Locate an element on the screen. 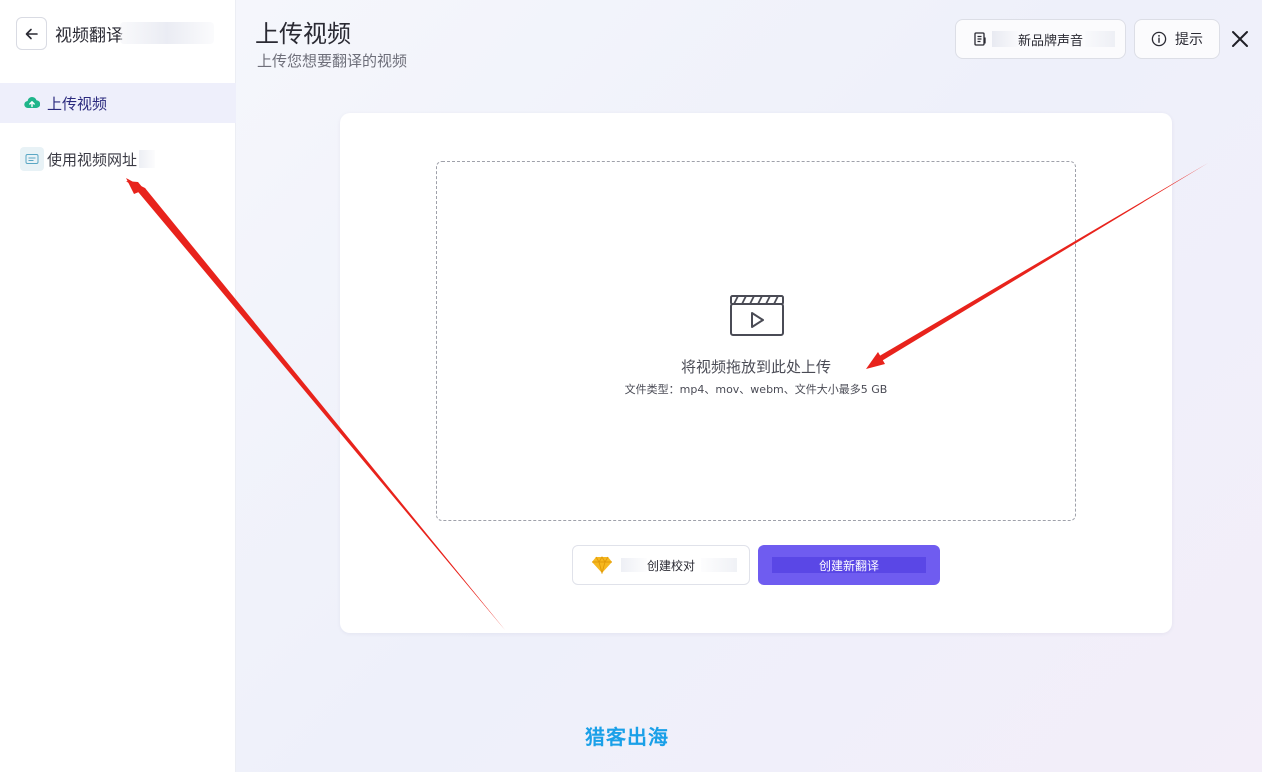 This screenshot has height=772, width=1262. close-button is located at coordinates (1240, 39).